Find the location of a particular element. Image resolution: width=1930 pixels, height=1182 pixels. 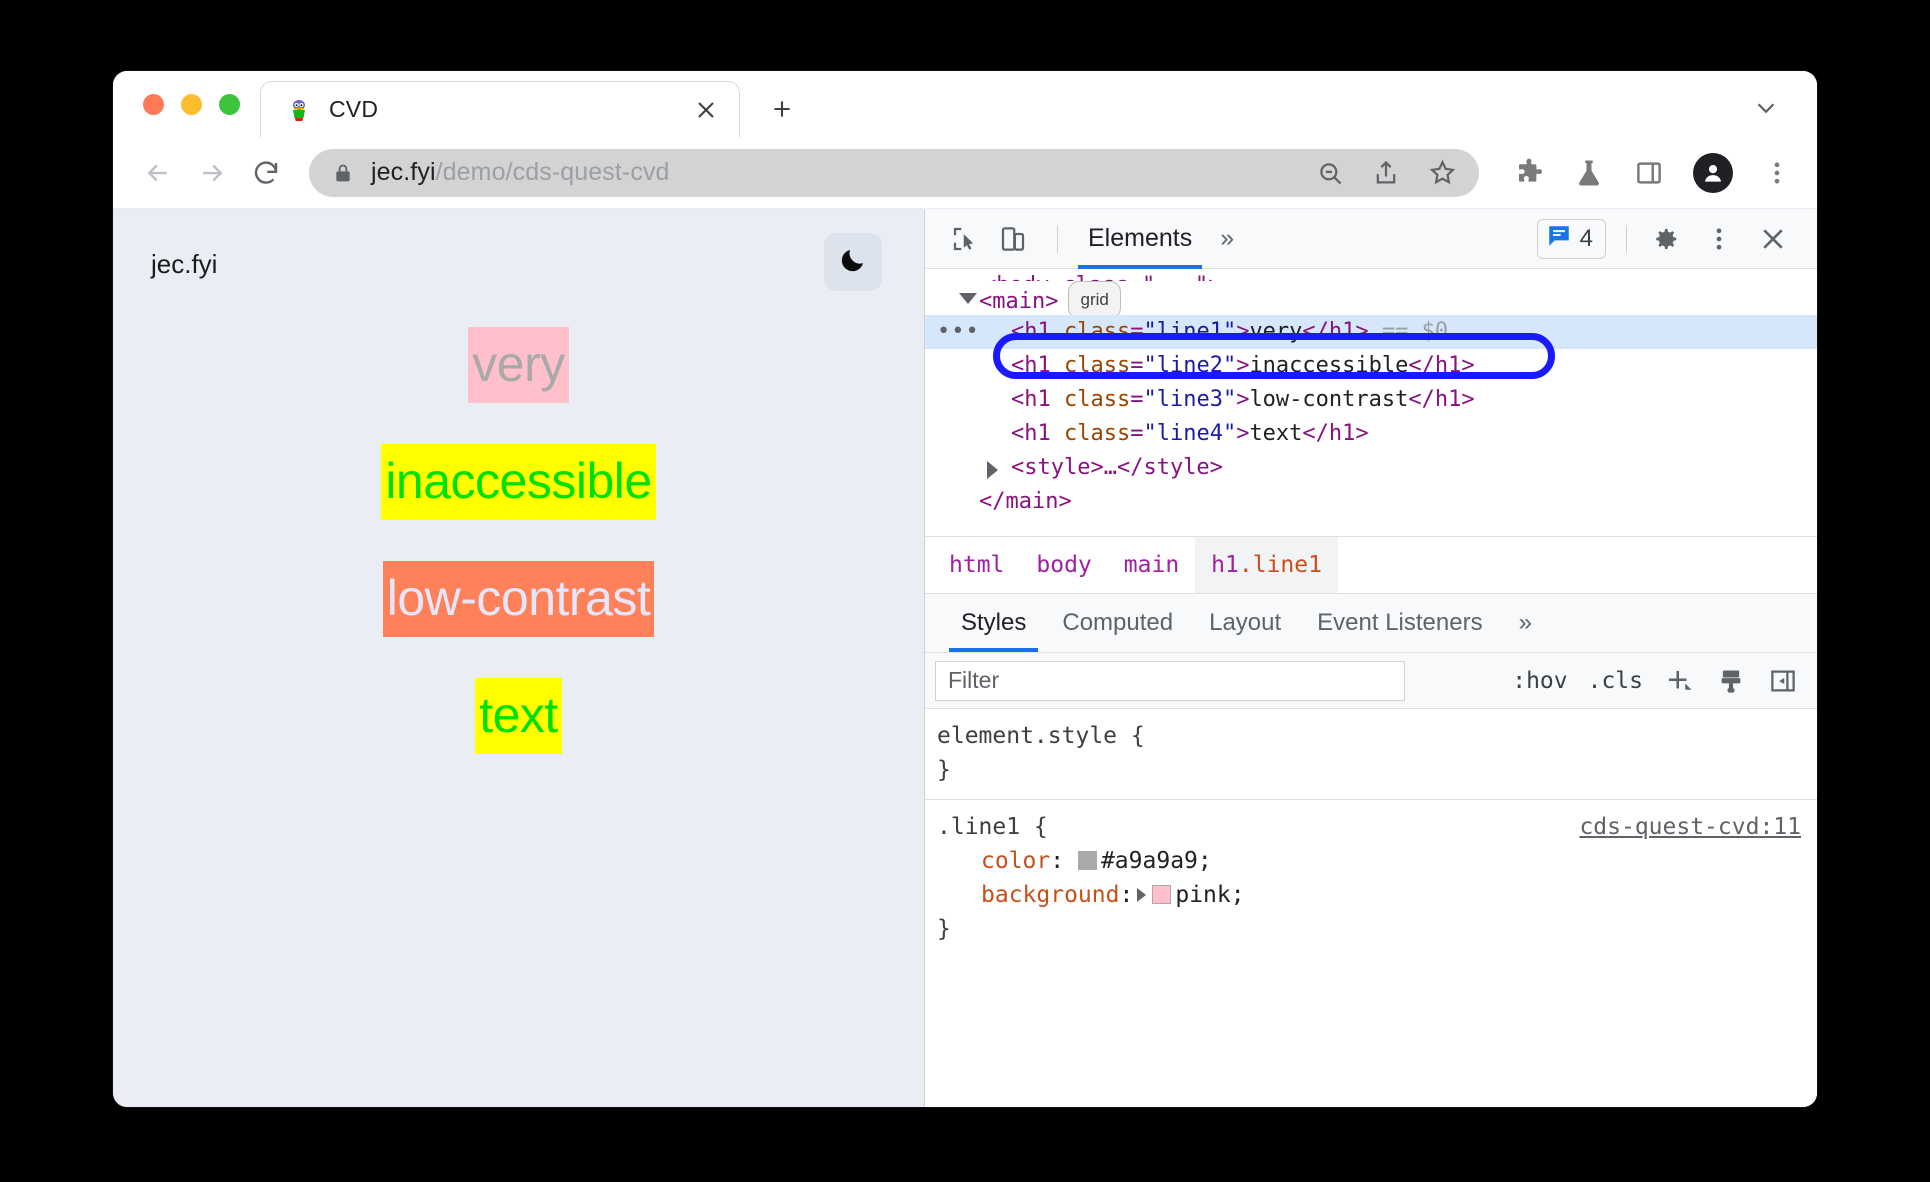

experiments-flask-icon is located at coordinates (1589, 173).